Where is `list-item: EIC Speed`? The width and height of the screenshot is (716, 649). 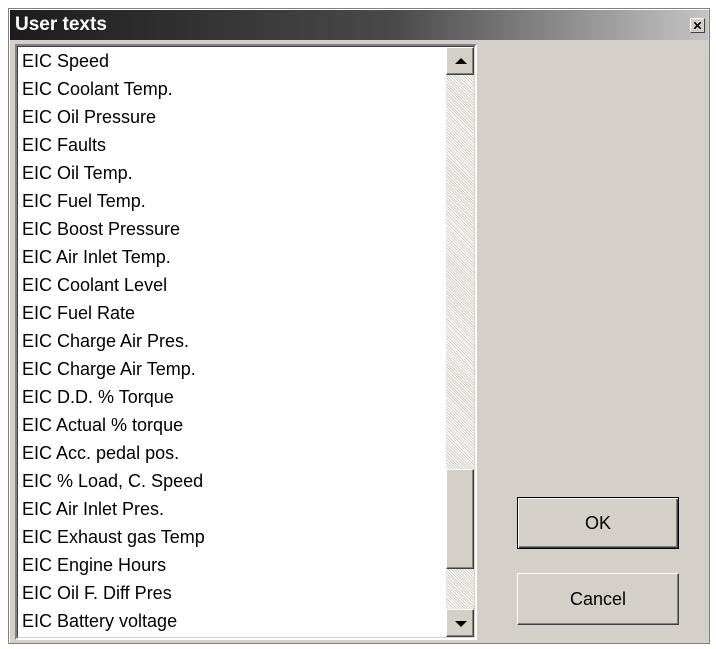 list-item: EIC Speed is located at coordinates (230, 61).